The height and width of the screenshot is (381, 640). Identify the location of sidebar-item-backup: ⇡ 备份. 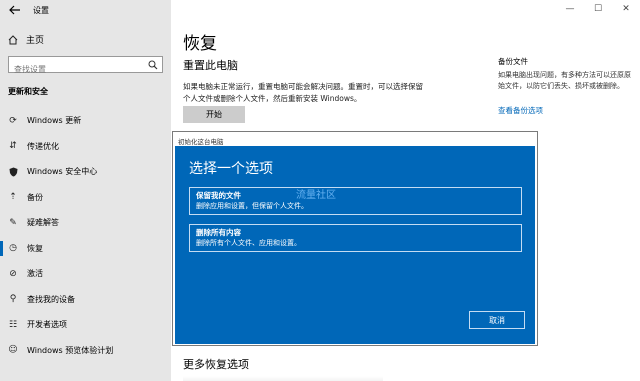
(85, 198).